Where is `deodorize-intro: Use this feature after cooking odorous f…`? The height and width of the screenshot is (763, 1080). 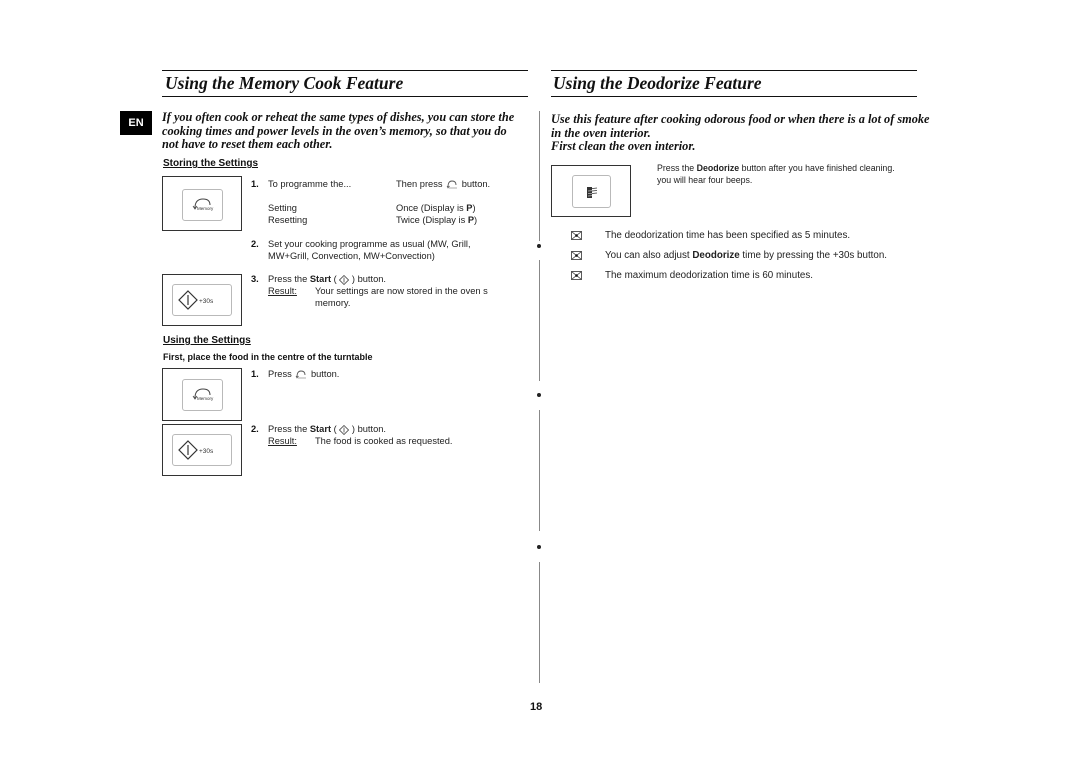
deodorize-intro: Use this feature after cooking odorous f… is located at coordinates (741, 133).